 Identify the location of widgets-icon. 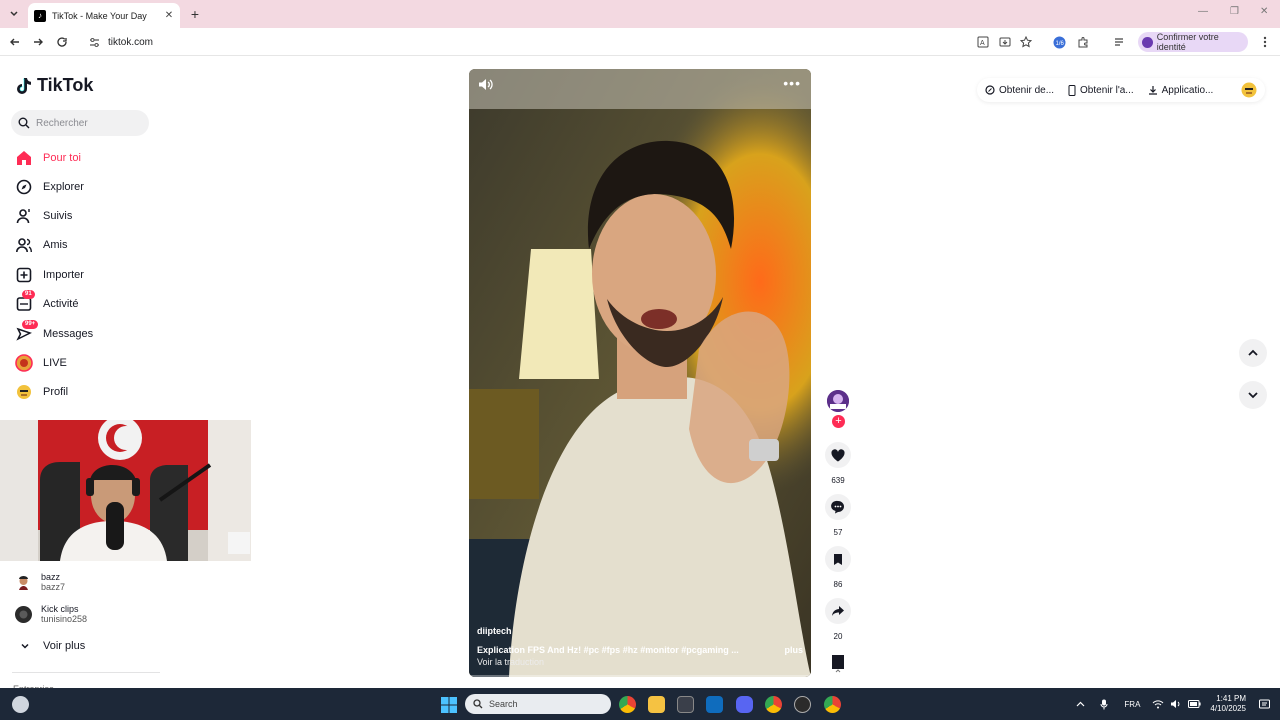
(20, 704).